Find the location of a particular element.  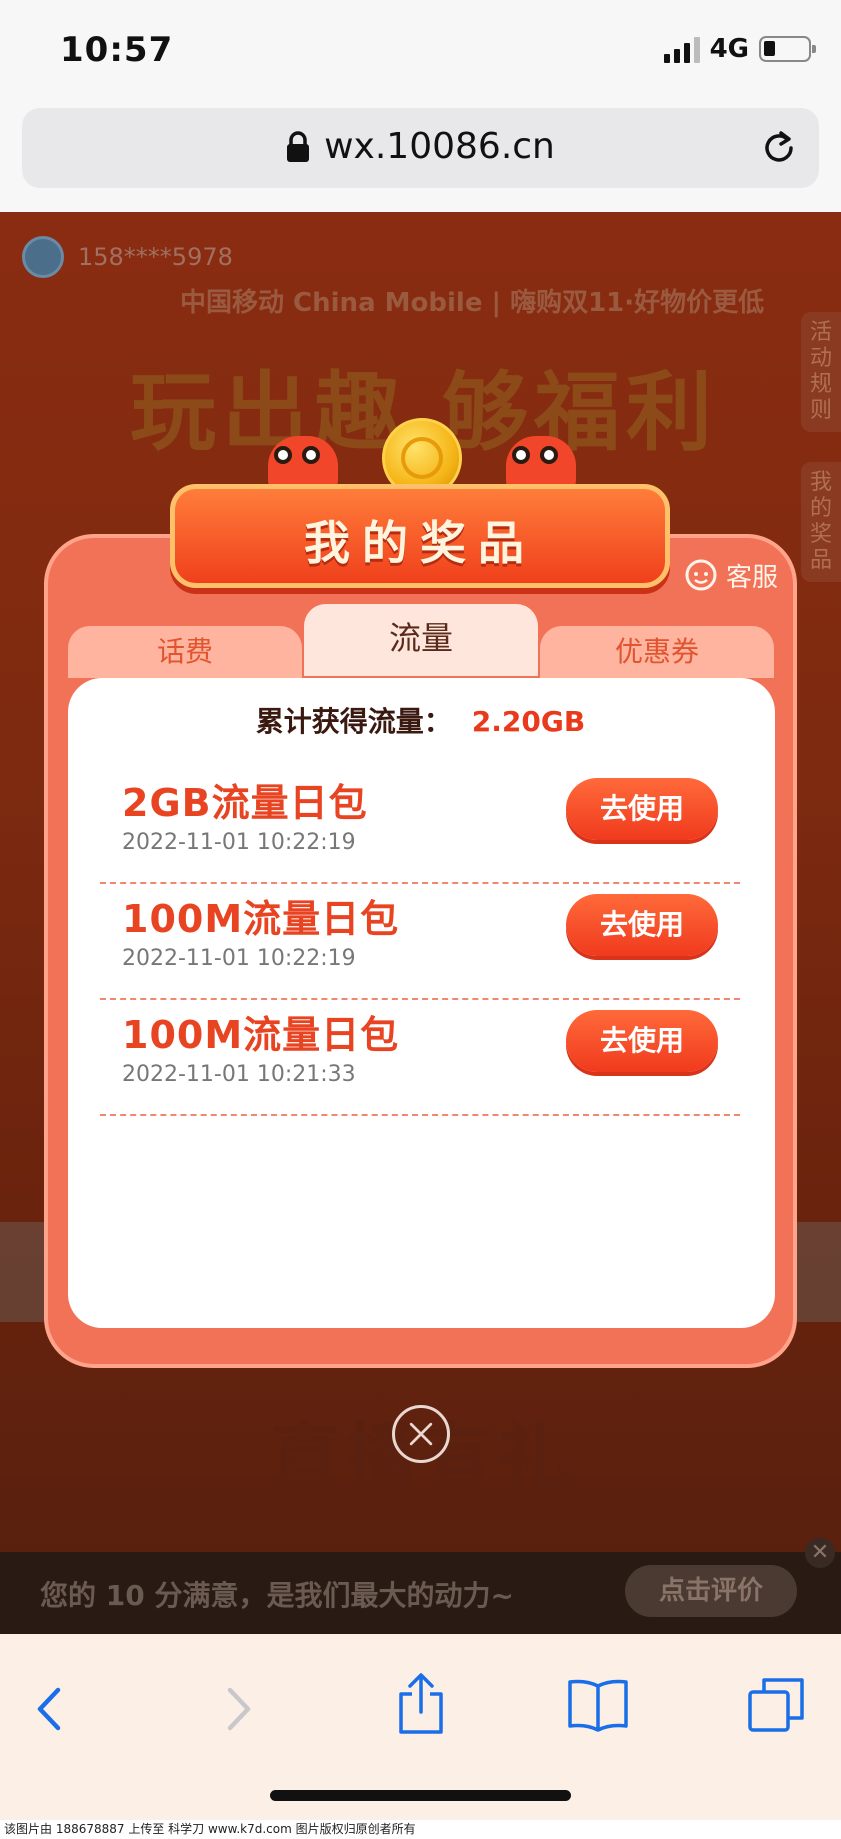

phone-number: 158****5978 is located at coordinates (155, 257).